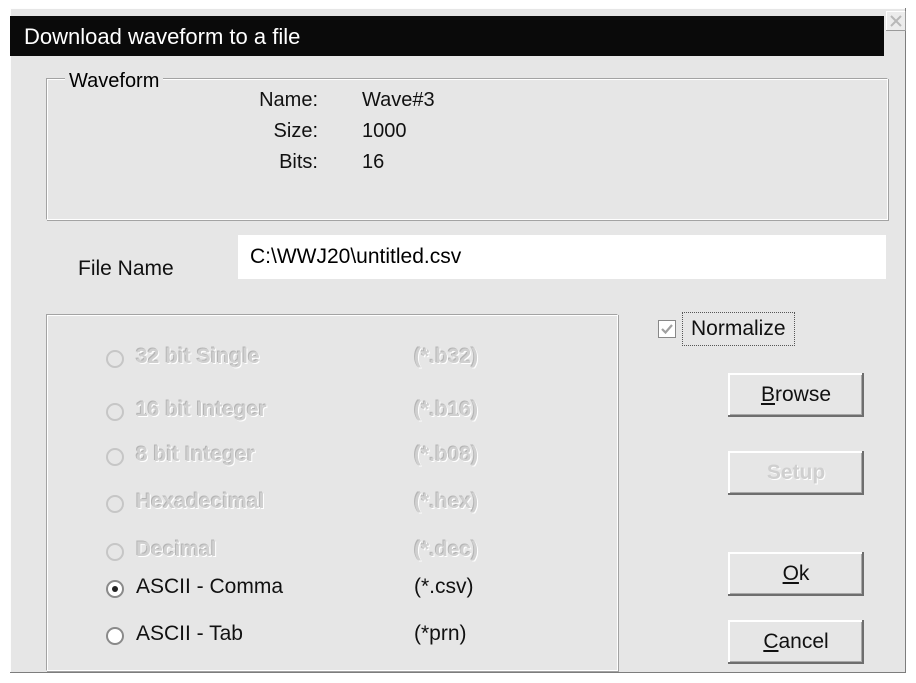  What do you see at coordinates (210, 586) in the screenshot?
I see `format-label: ASCII - Comma` at bounding box center [210, 586].